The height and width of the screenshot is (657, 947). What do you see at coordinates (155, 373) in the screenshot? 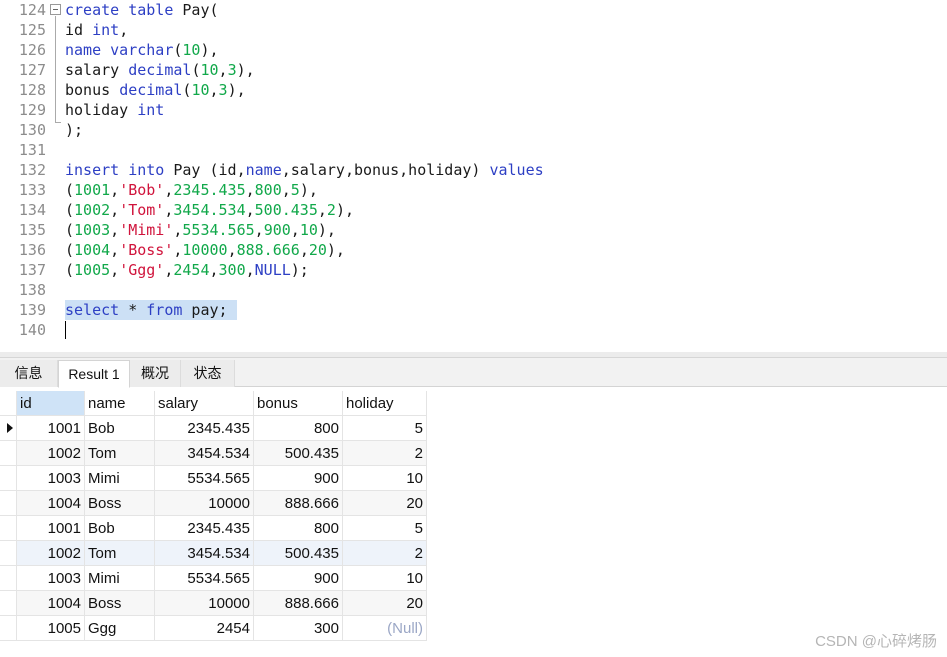
I see `tab-overview: 概况` at bounding box center [155, 373].